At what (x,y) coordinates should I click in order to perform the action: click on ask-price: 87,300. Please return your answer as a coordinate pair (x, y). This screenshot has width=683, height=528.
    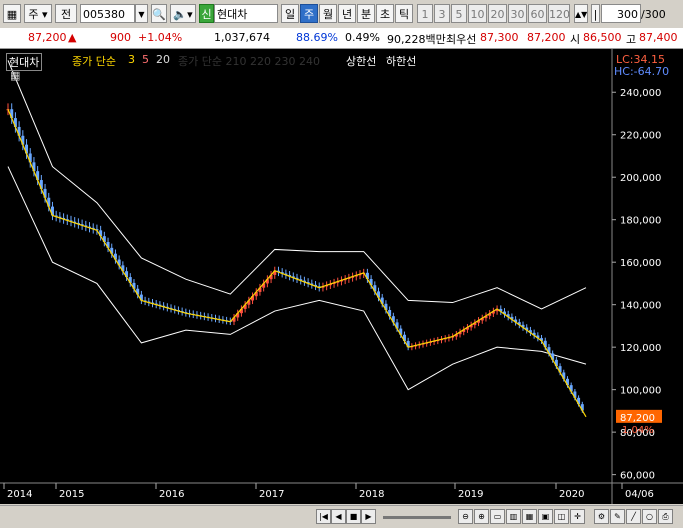
    Looking at the image, I should click on (499, 37).